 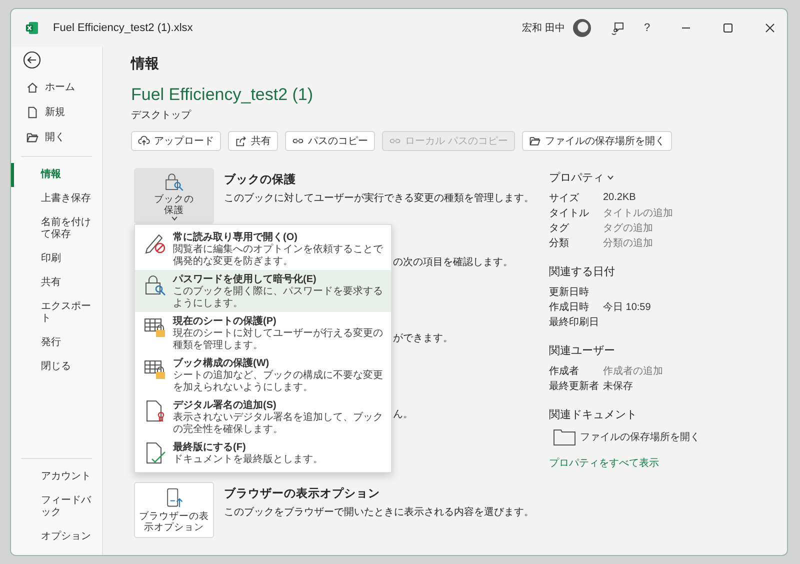 What do you see at coordinates (695, 227) in the screenshot?
I see `property-value: タグの追加` at bounding box center [695, 227].